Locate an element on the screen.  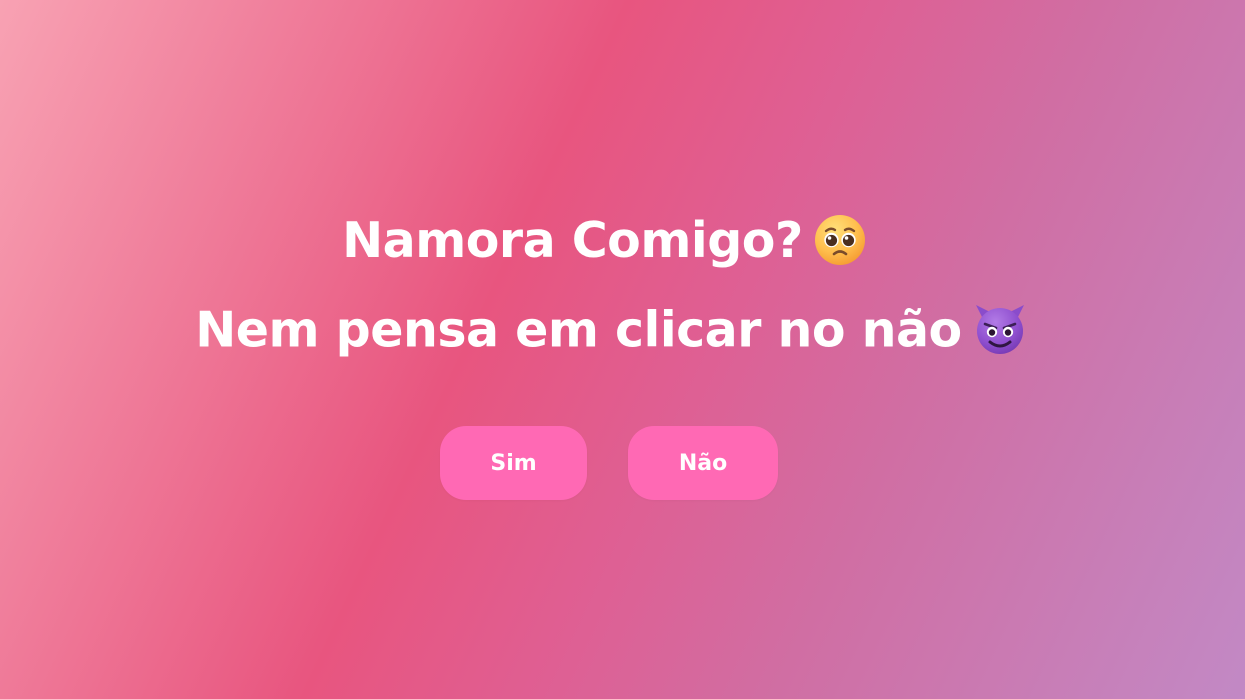
smiling-devil-icon is located at coordinates (1000, 329).